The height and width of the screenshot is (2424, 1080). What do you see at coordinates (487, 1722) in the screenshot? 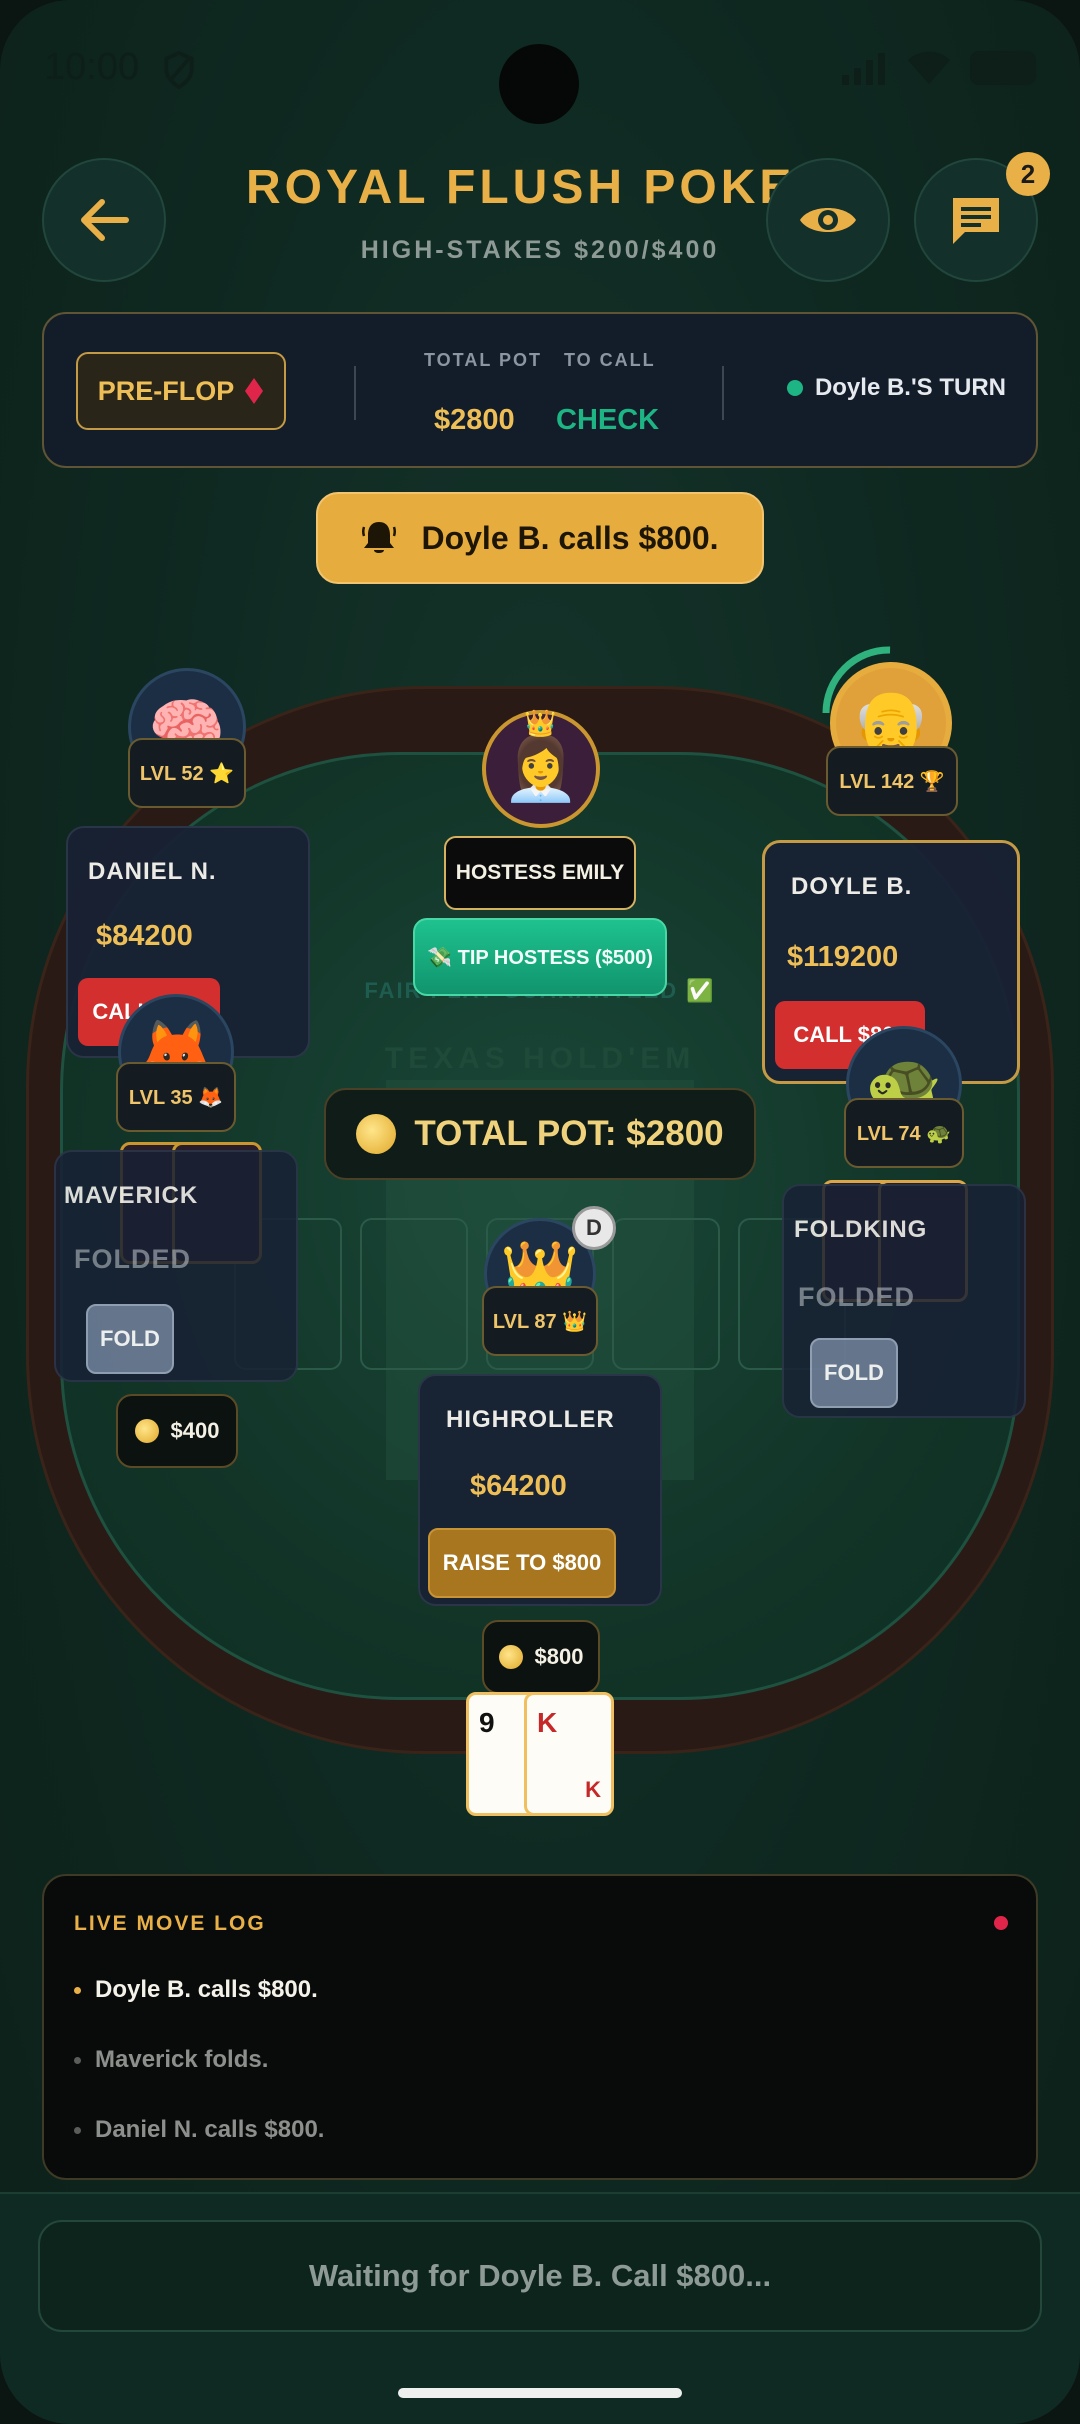
I see `card-rank: 9` at bounding box center [487, 1722].